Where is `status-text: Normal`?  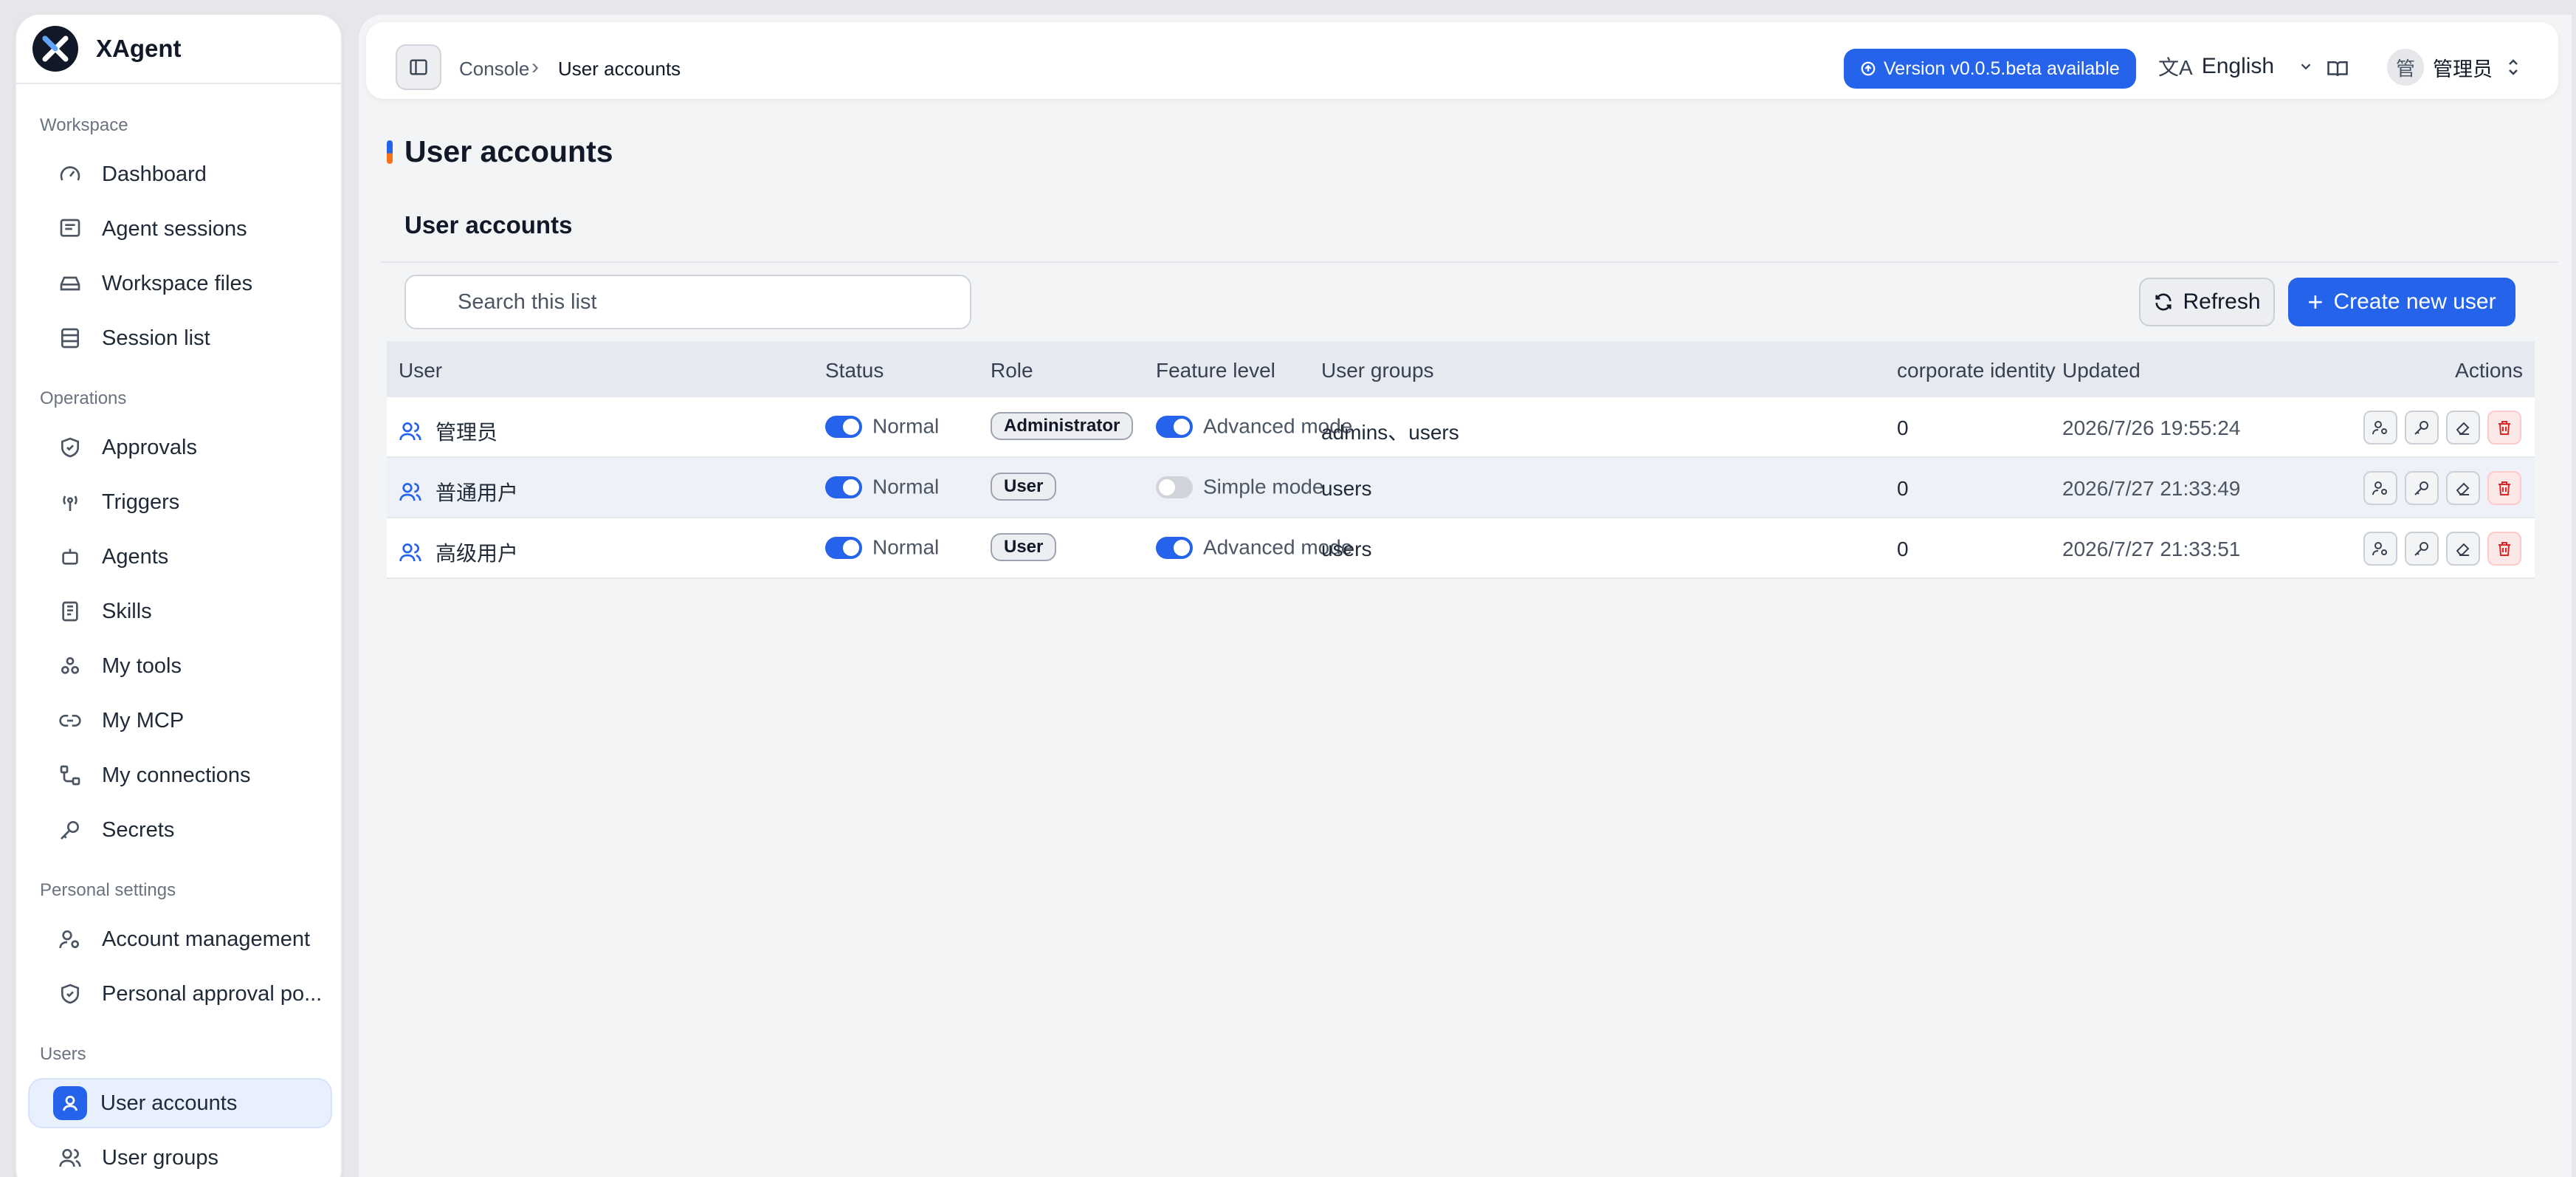
status-text: Normal is located at coordinates (906, 426).